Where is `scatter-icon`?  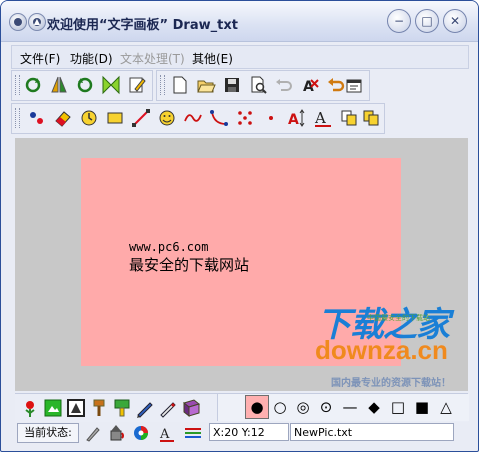 scatter-icon is located at coordinates (245, 118).